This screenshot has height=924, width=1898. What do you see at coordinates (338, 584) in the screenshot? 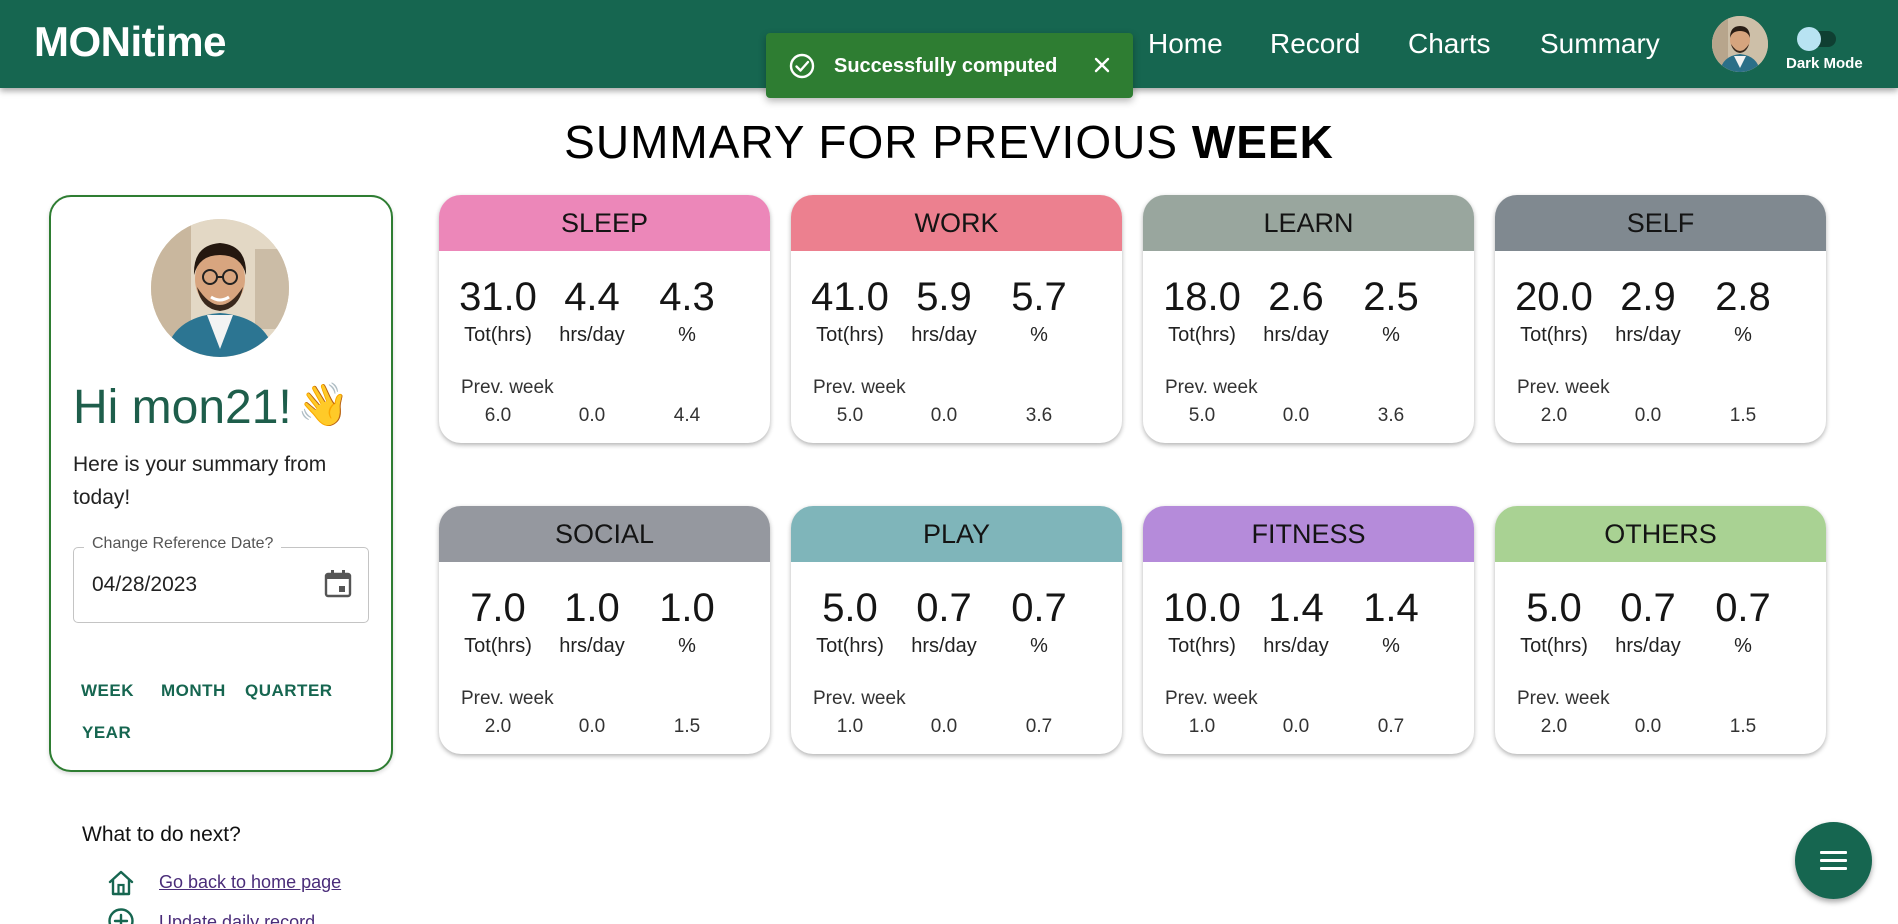
I see `calendar-icon` at bounding box center [338, 584].